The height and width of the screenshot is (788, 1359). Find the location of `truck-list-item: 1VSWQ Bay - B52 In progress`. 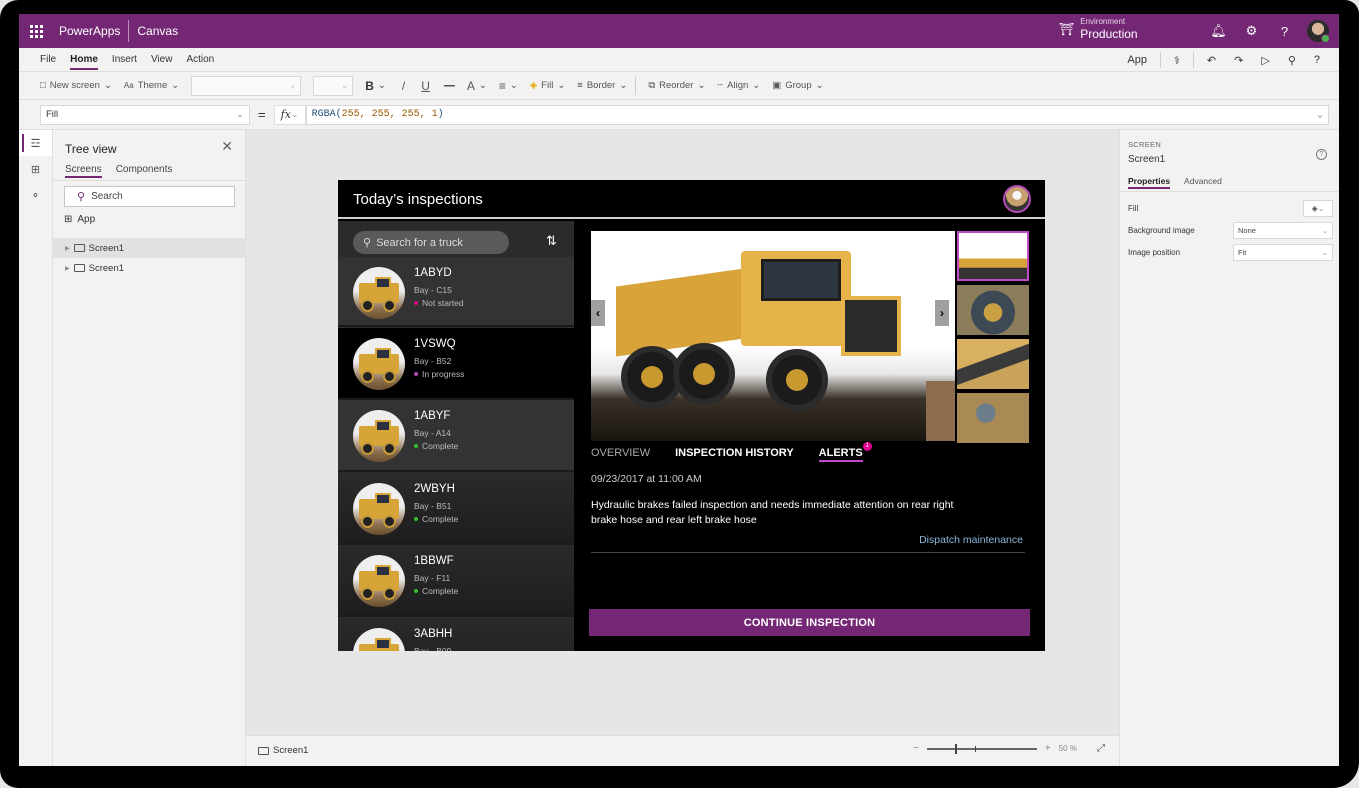

truck-list-item: 1VSWQ Bay - B52 In progress is located at coordinates (456, 363).